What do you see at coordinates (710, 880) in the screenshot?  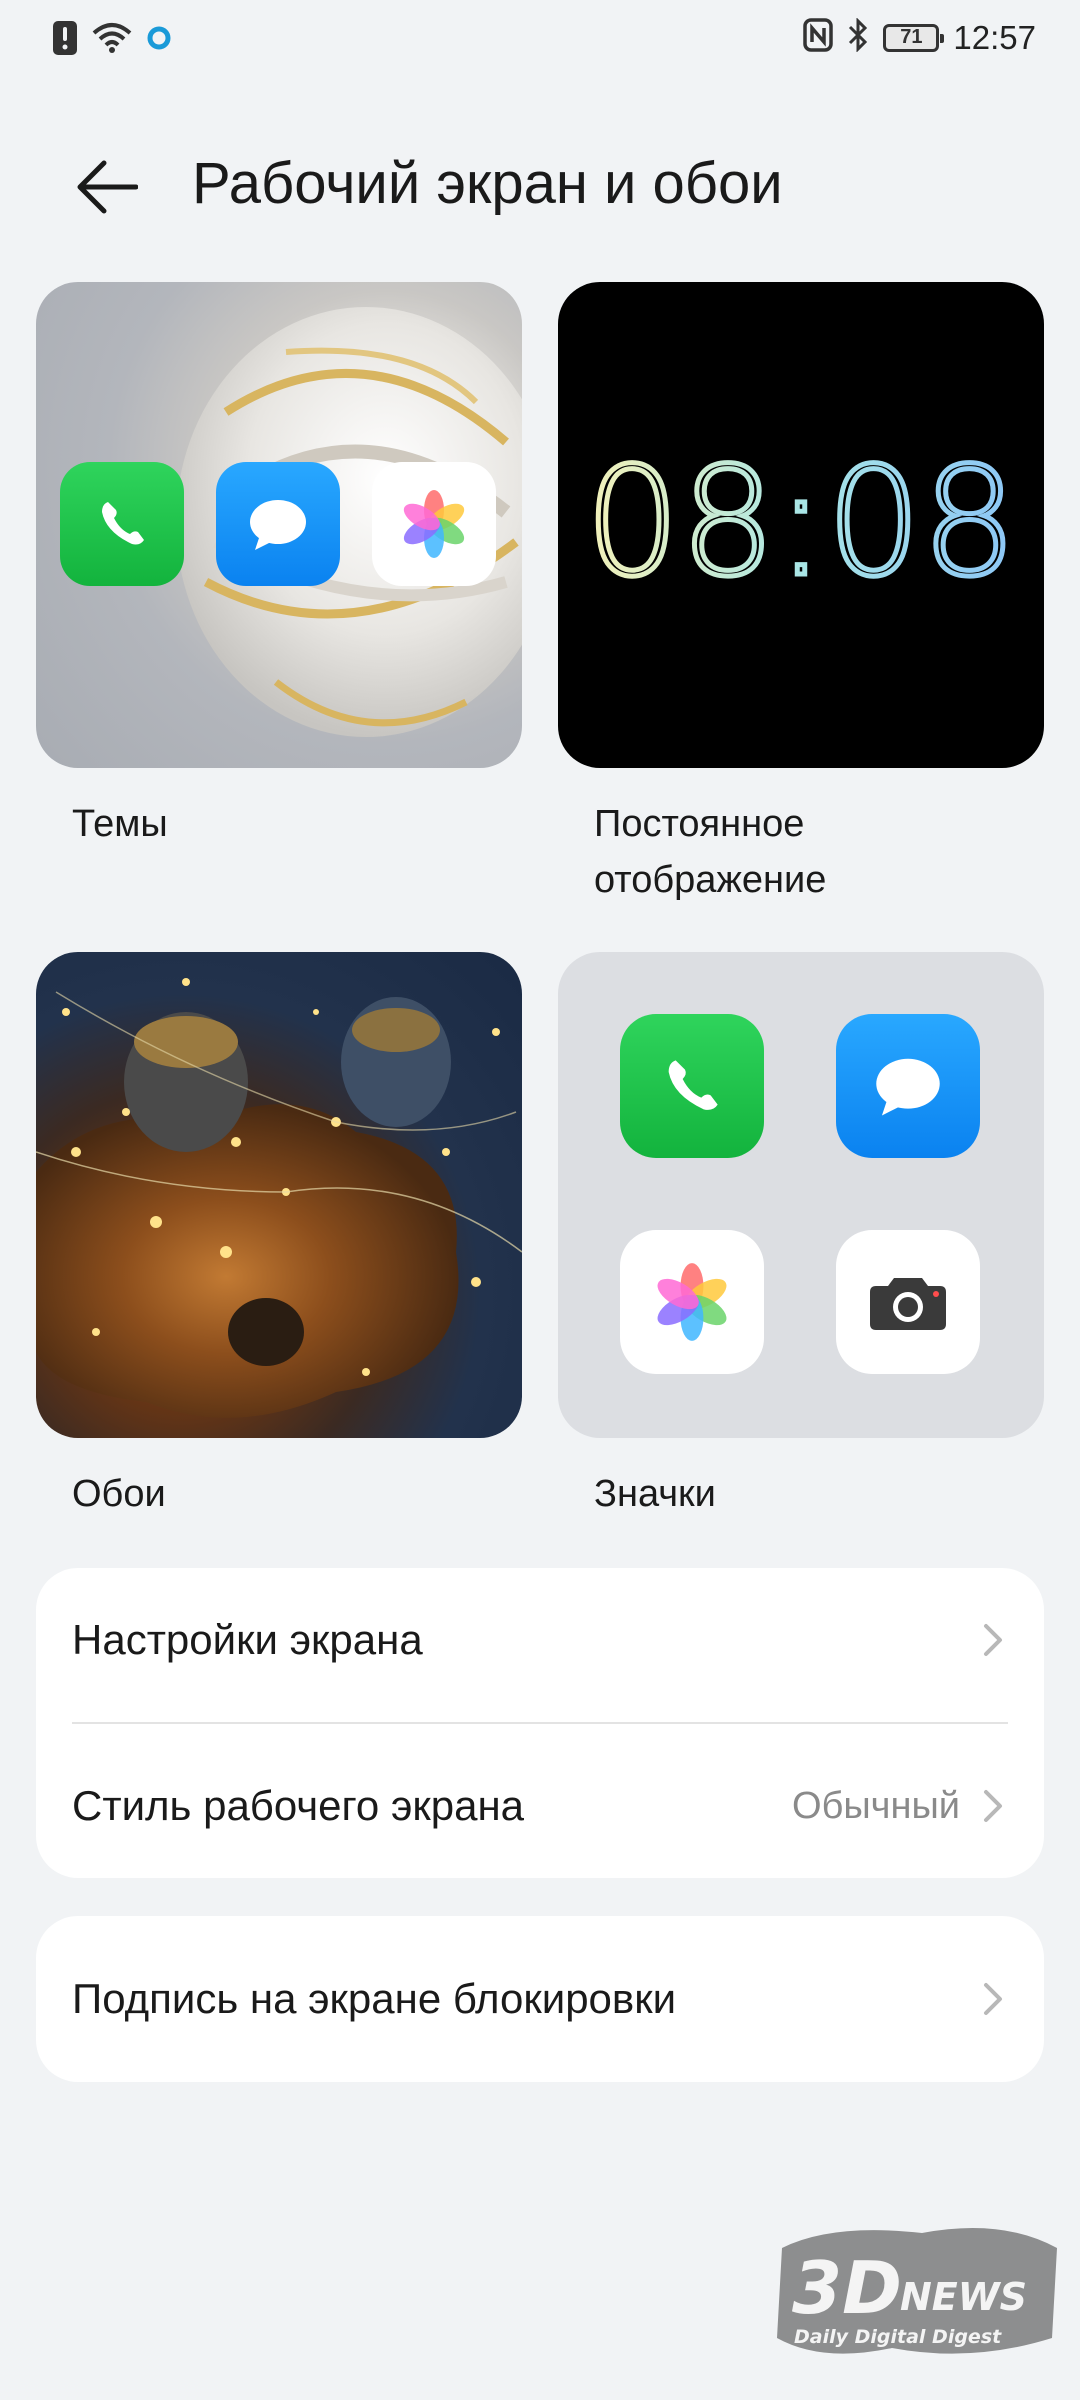 I see `aod-label-line2: отображение` at bounding box center [710, 880].